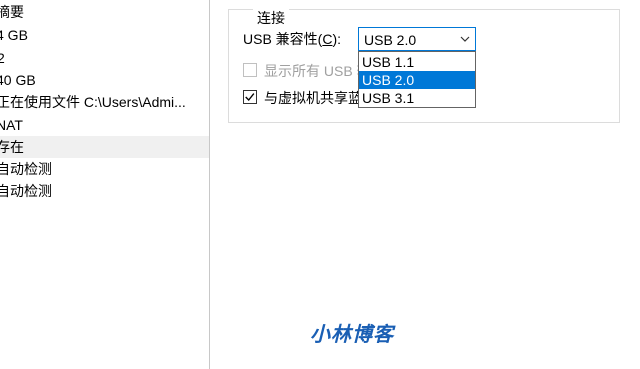 Image resolution: width=640 pixels, height=369 pixels. I want to click on usb-compat-label-suffix: ):, so click(337, 39).